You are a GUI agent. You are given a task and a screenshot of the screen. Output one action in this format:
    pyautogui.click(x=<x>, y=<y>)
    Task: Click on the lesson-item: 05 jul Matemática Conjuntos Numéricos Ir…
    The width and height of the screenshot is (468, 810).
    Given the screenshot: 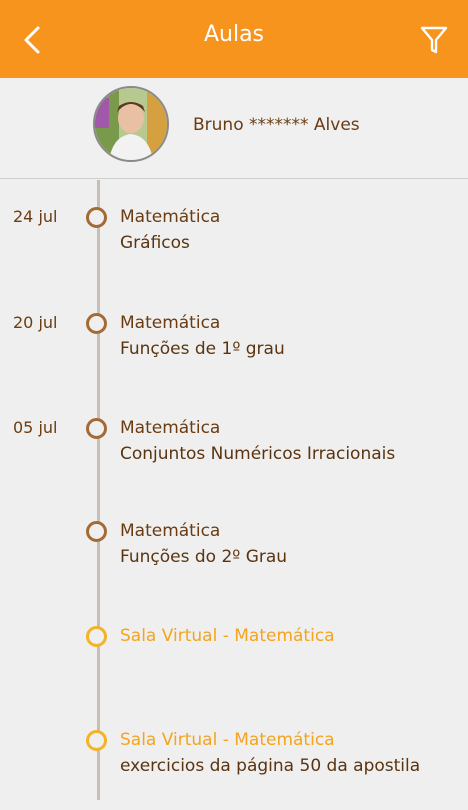 What is the action you would take?
    pyautogui.click(x=234, y=458)
    